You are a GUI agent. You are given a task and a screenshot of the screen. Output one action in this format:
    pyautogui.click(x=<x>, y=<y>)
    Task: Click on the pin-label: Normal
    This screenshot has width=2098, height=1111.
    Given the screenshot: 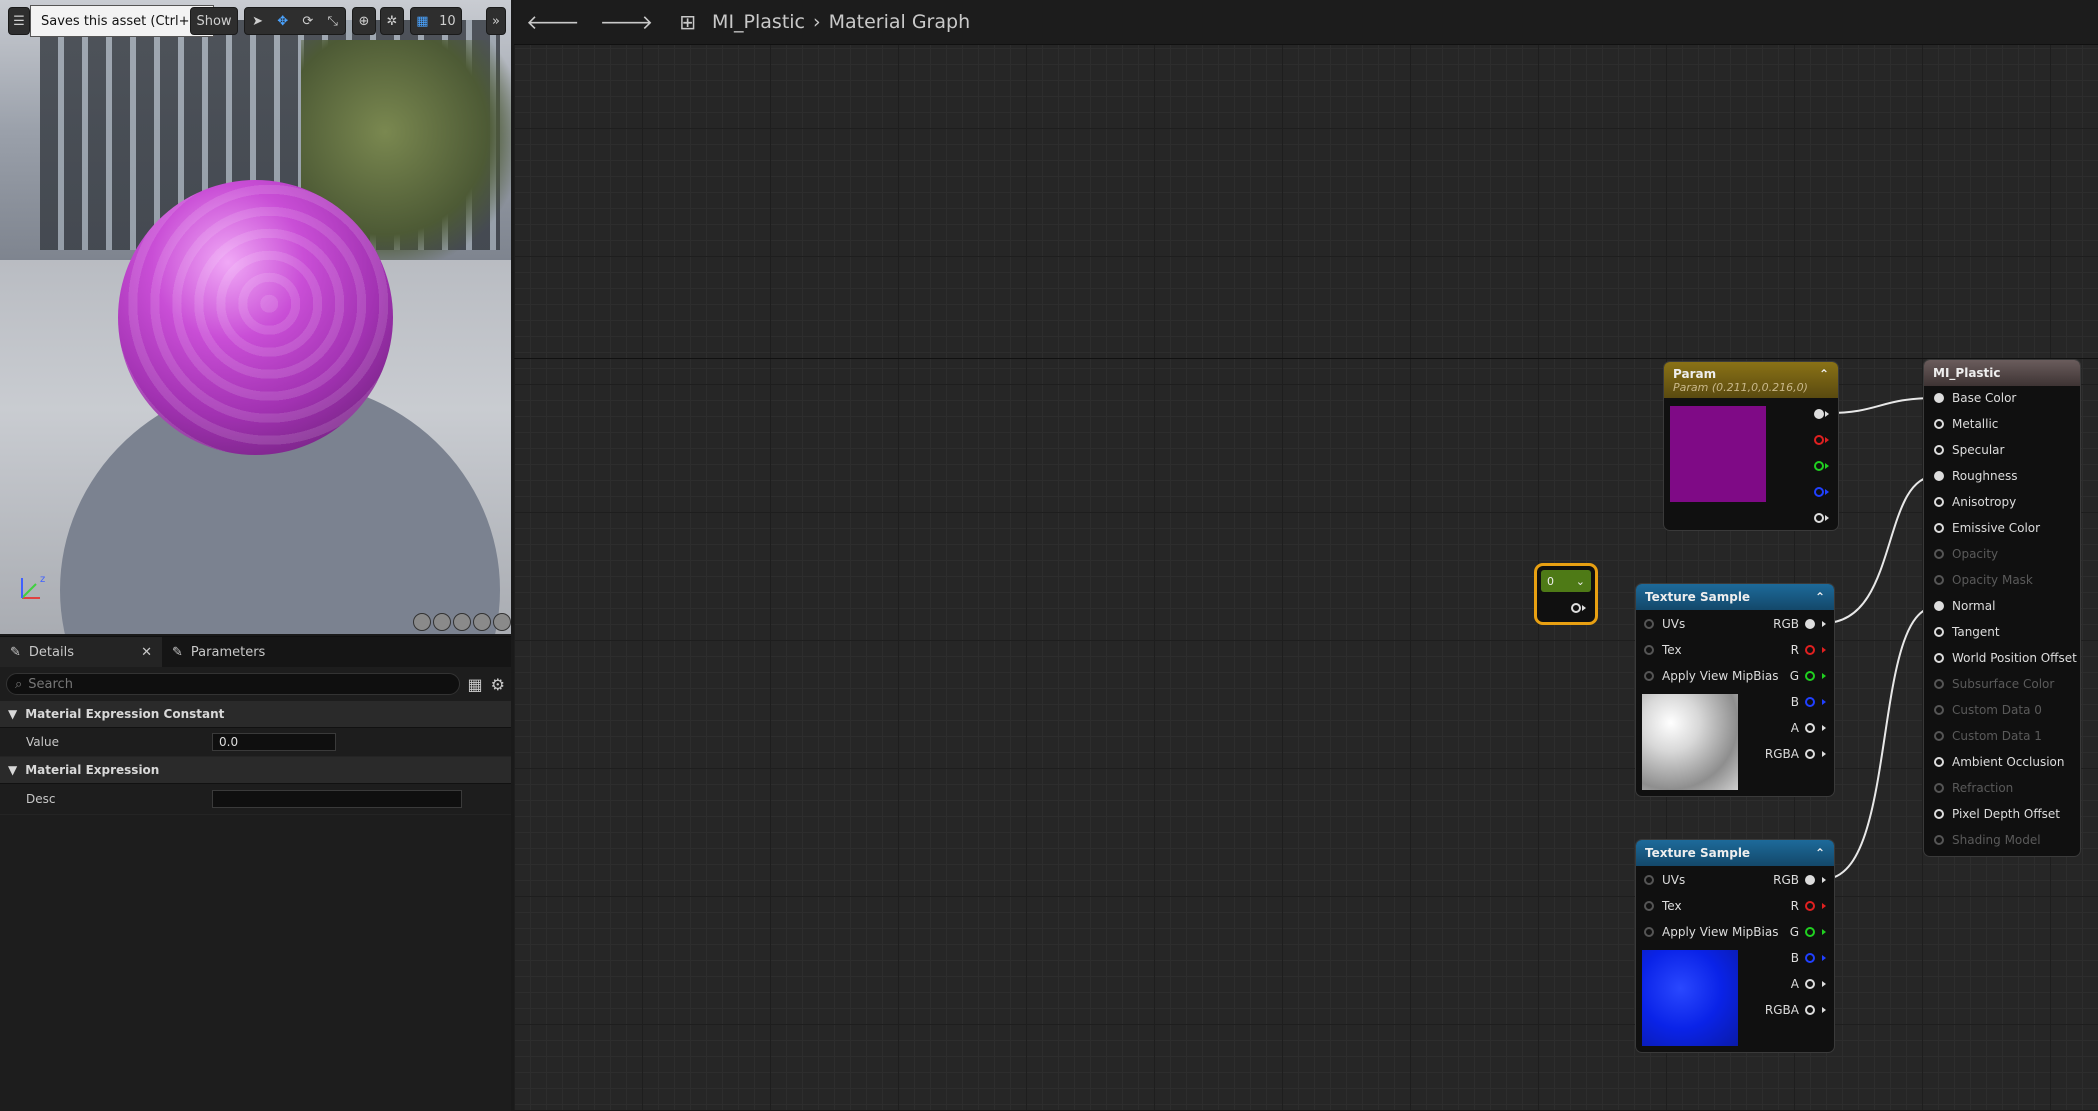 What is the action you would take?
    pyautogui.click(x=1974, y=606)
    